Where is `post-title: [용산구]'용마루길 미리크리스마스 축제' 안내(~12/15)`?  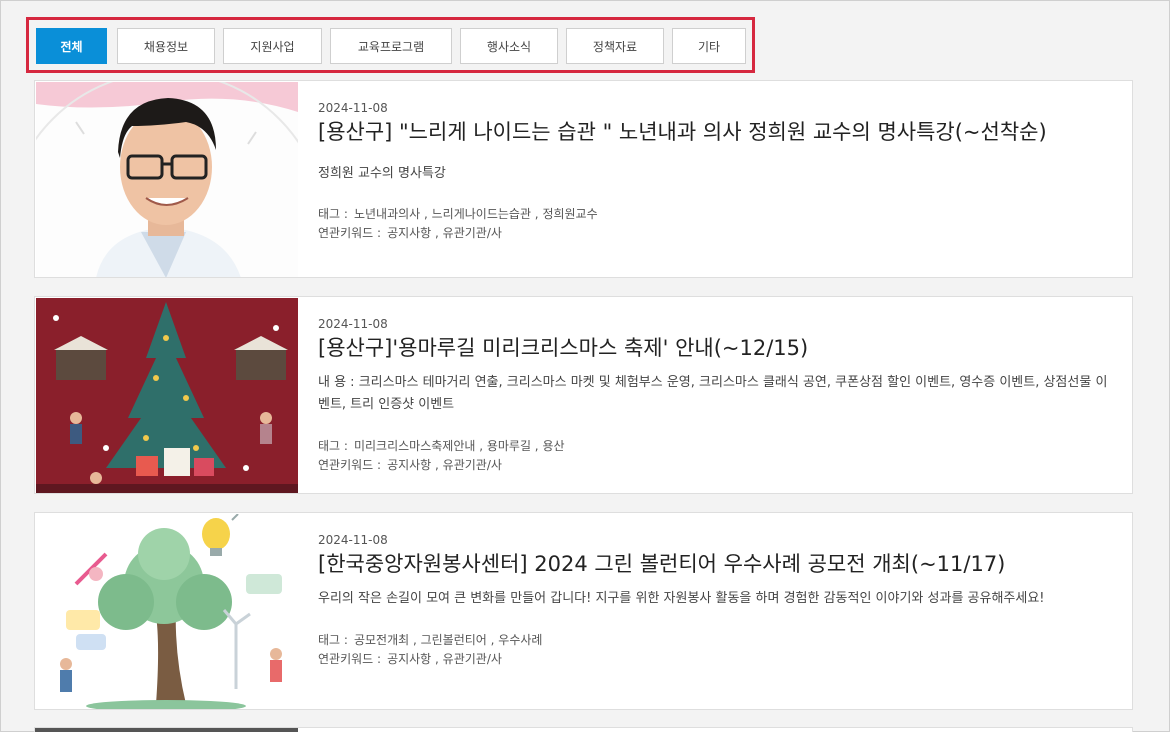
post-title: [용산구]'용마루길 미리크리스마스 축제' 안내(~12/15) is located at coordinates (715, 348).